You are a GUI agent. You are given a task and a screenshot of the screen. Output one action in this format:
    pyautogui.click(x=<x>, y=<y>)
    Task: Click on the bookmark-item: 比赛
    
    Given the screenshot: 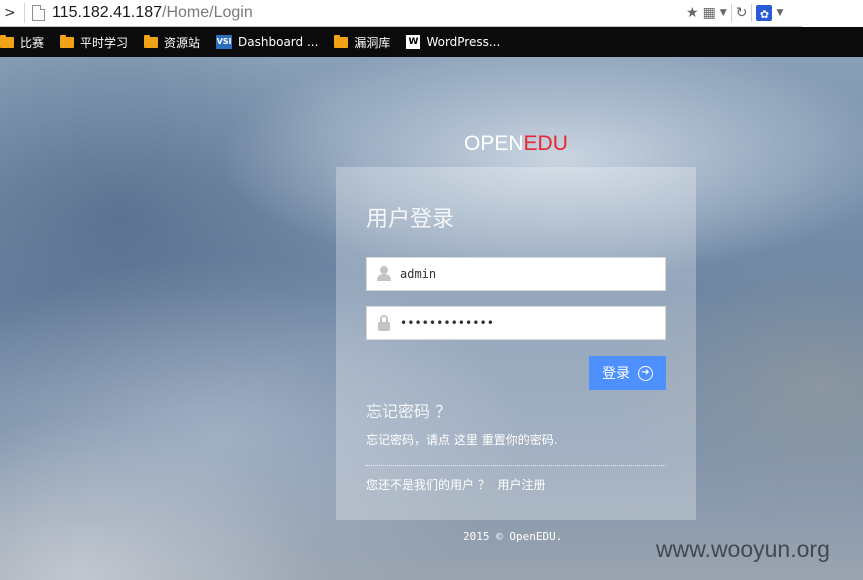 What is the action you would take?
    pyautogui.click(x=22, y=42)
    